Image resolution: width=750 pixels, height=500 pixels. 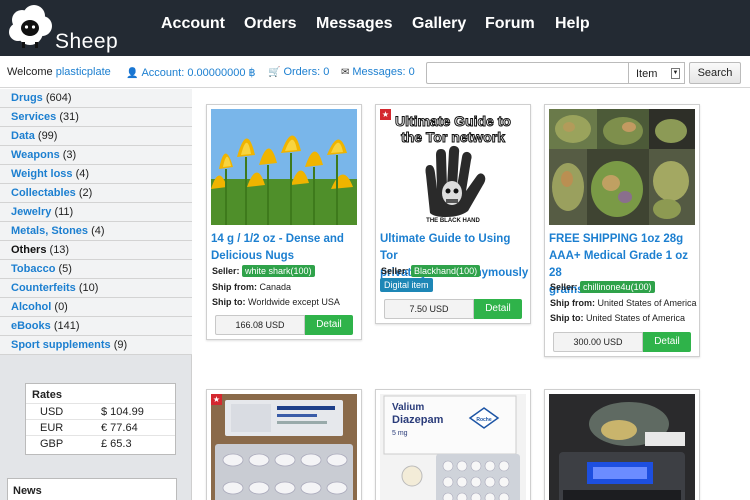 I want to click on product-title-line: FREE SHIPPING 1oz 28g, so click(x=616, y=239).